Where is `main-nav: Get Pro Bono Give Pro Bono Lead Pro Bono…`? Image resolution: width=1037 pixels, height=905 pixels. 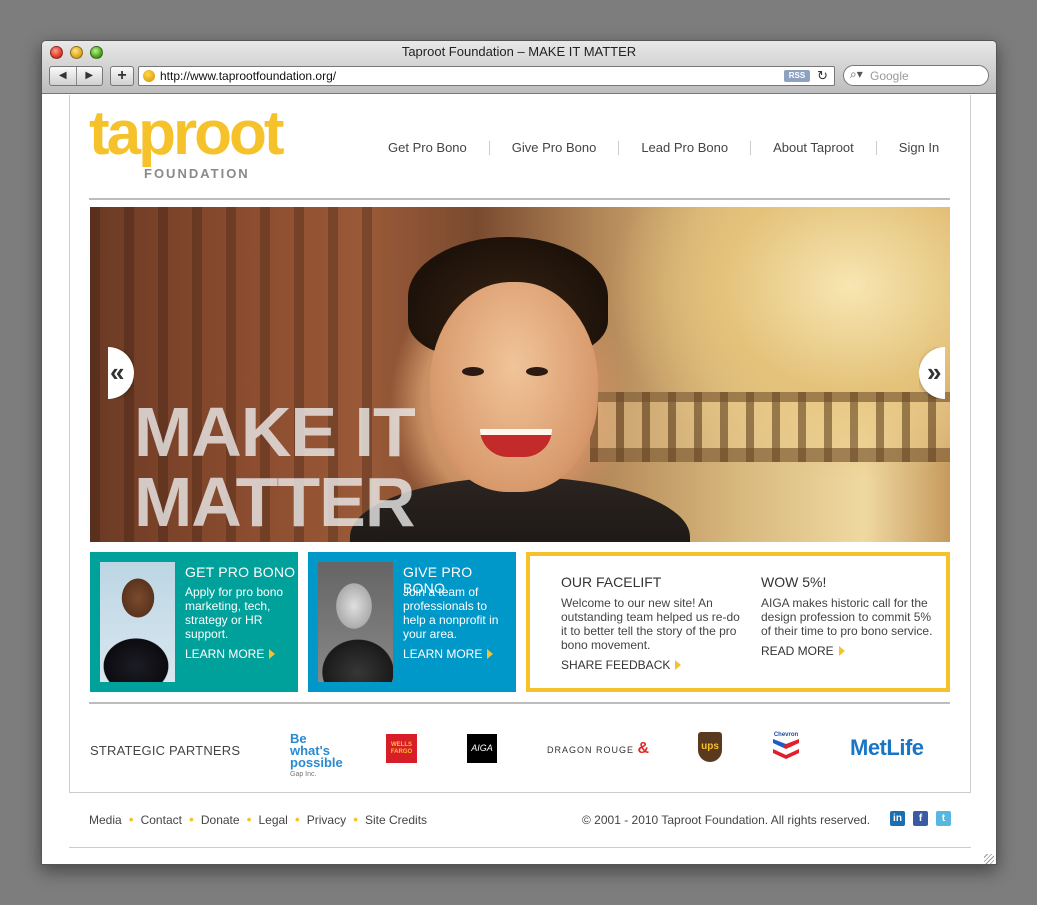 main-nav: Get Pro Bono Give Pro Bono Lead Pro Bono… is located at coordinates (655, 148).